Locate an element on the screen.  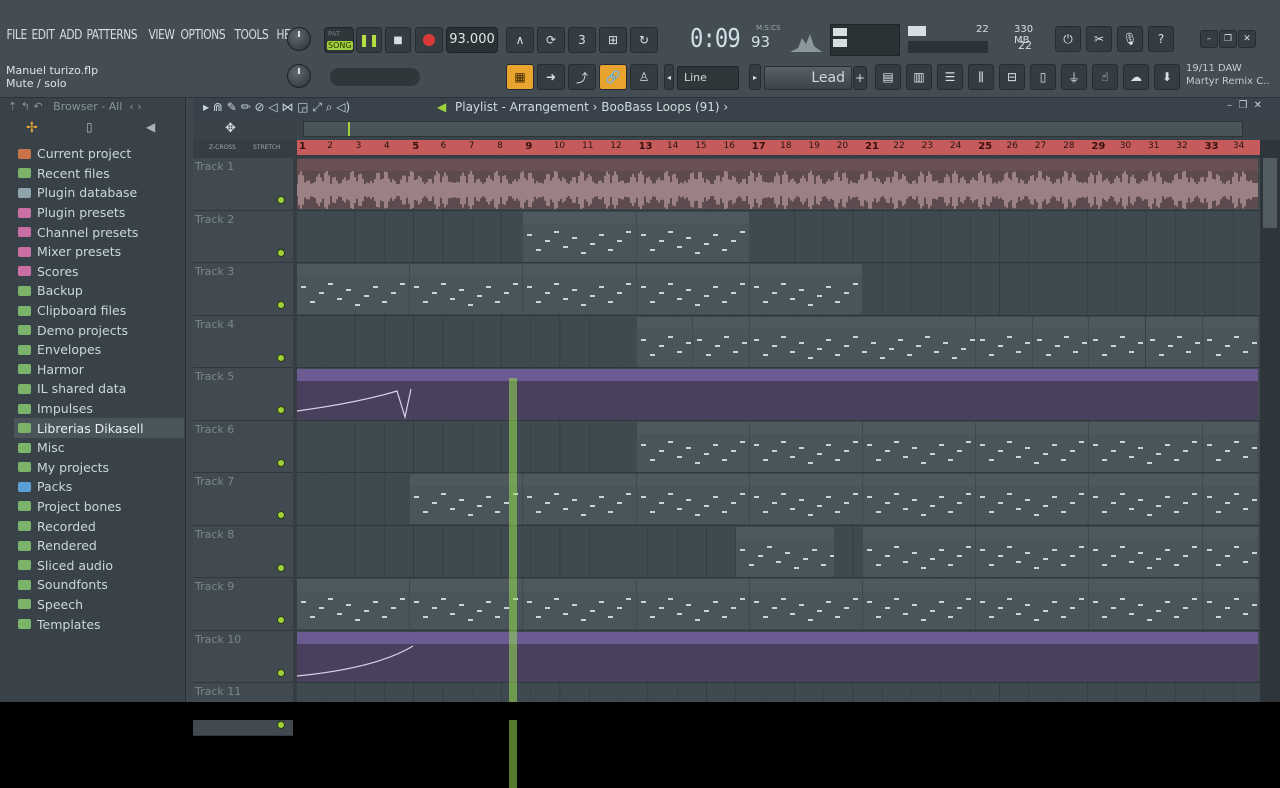
link-button: 🔗 is located at coordinates (613, 77).